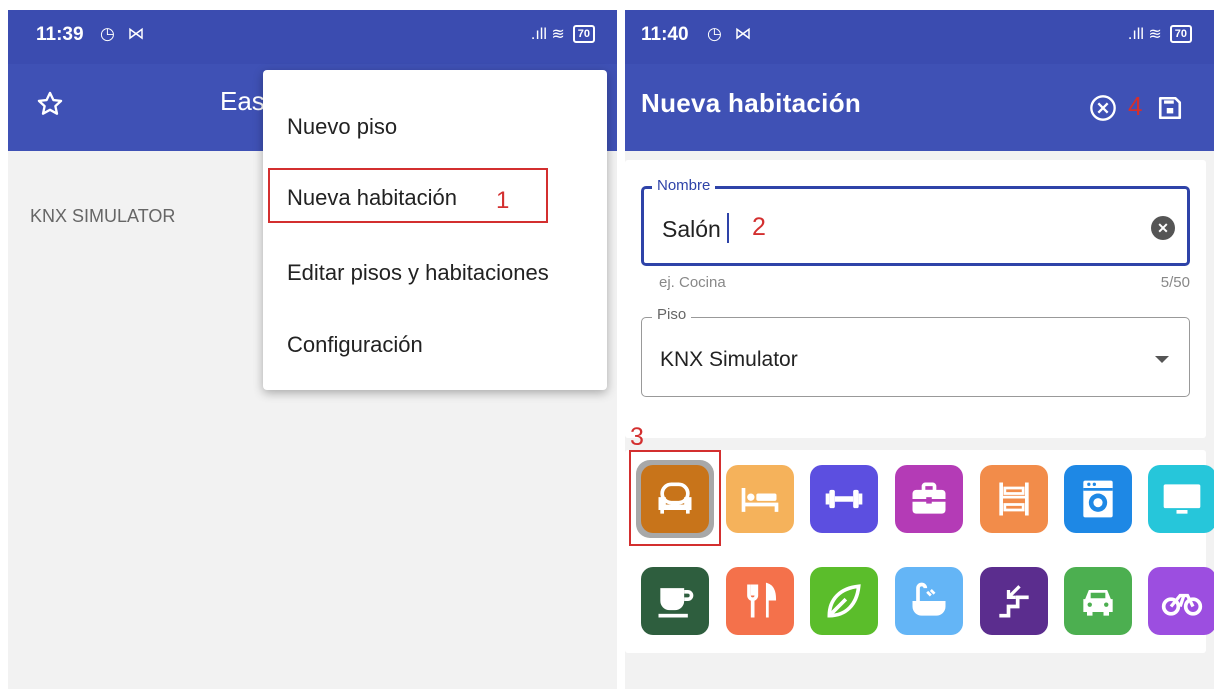 The height and width of the screenshot is (689, 1214). What do you see at coordinates (919, 551) in the screenshot?
I see `room-icon-grid` at bounding box center [919, 551].